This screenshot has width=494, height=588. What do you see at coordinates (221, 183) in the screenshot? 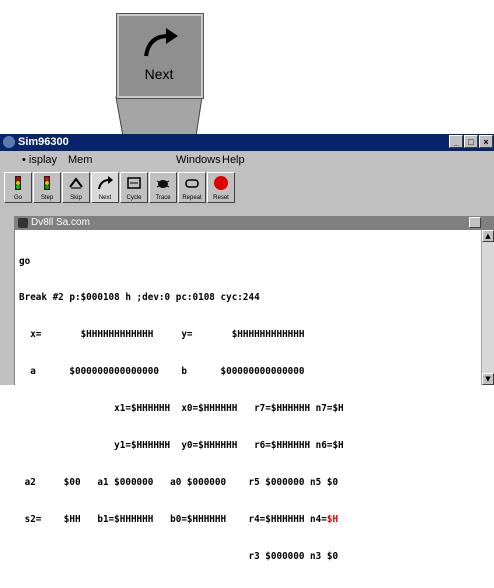
I see `stop-icon` at bounding box center [221, 183].